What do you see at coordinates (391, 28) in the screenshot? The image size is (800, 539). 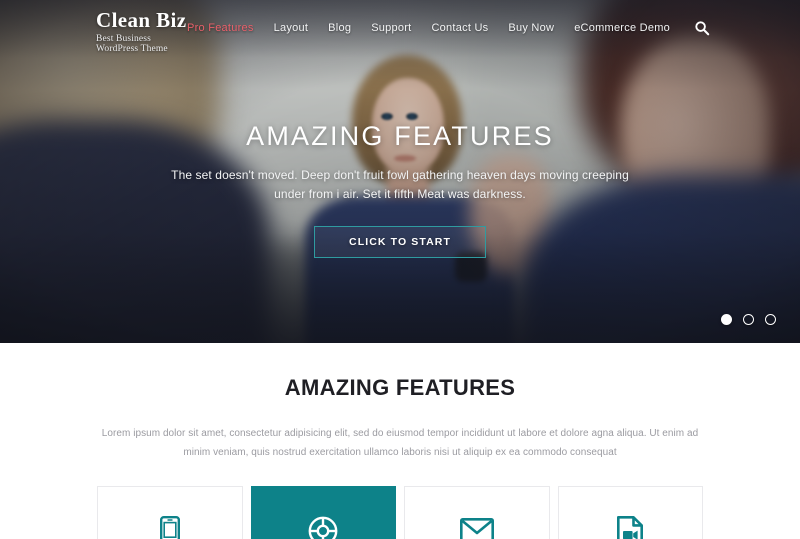 I see `nav-item-support: Support` at bounding box center [391, 28].